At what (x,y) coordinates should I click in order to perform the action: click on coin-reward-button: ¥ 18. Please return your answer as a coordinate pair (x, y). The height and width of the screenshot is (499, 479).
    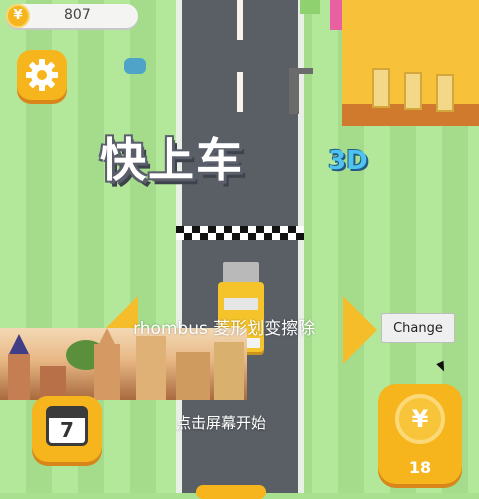
    Looking at the image, I should click on (420, 434).